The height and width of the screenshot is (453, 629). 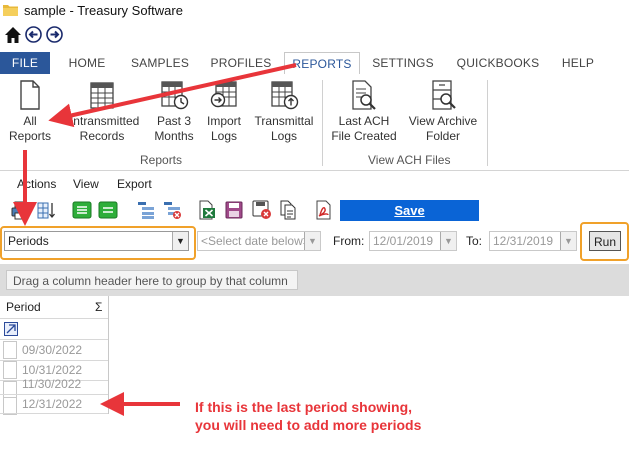 I want to click on annotation-line-2: you will need to add more periods, so click(x=308, y=425).